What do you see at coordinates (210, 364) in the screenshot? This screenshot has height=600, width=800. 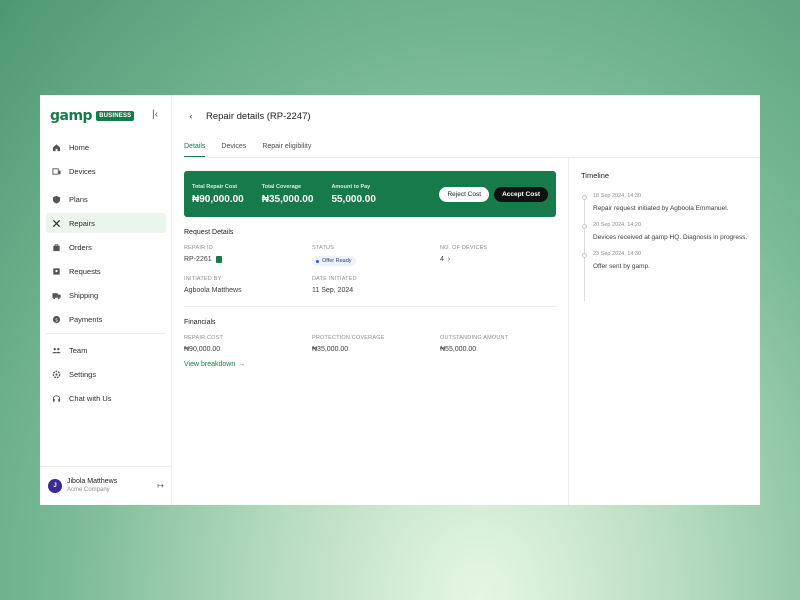 I see `view-breakdown-label: View breakdown` at bounding box center [210, 364].